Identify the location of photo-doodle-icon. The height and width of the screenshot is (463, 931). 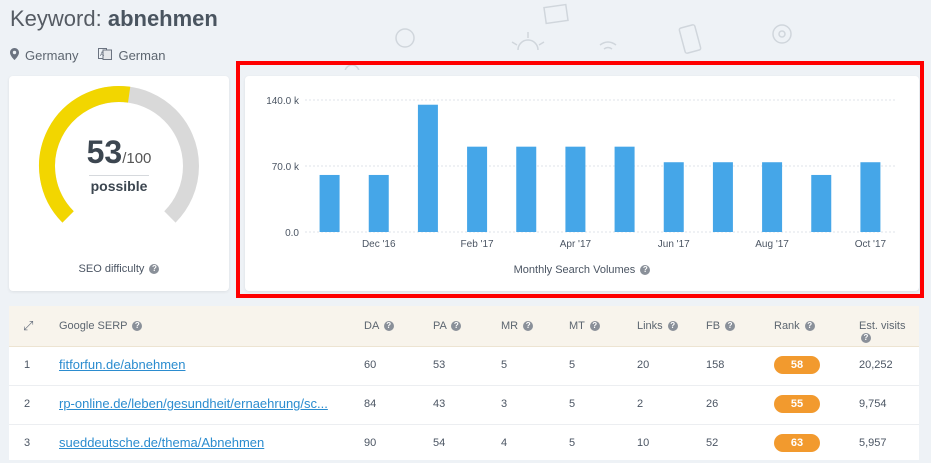
(556, 14).